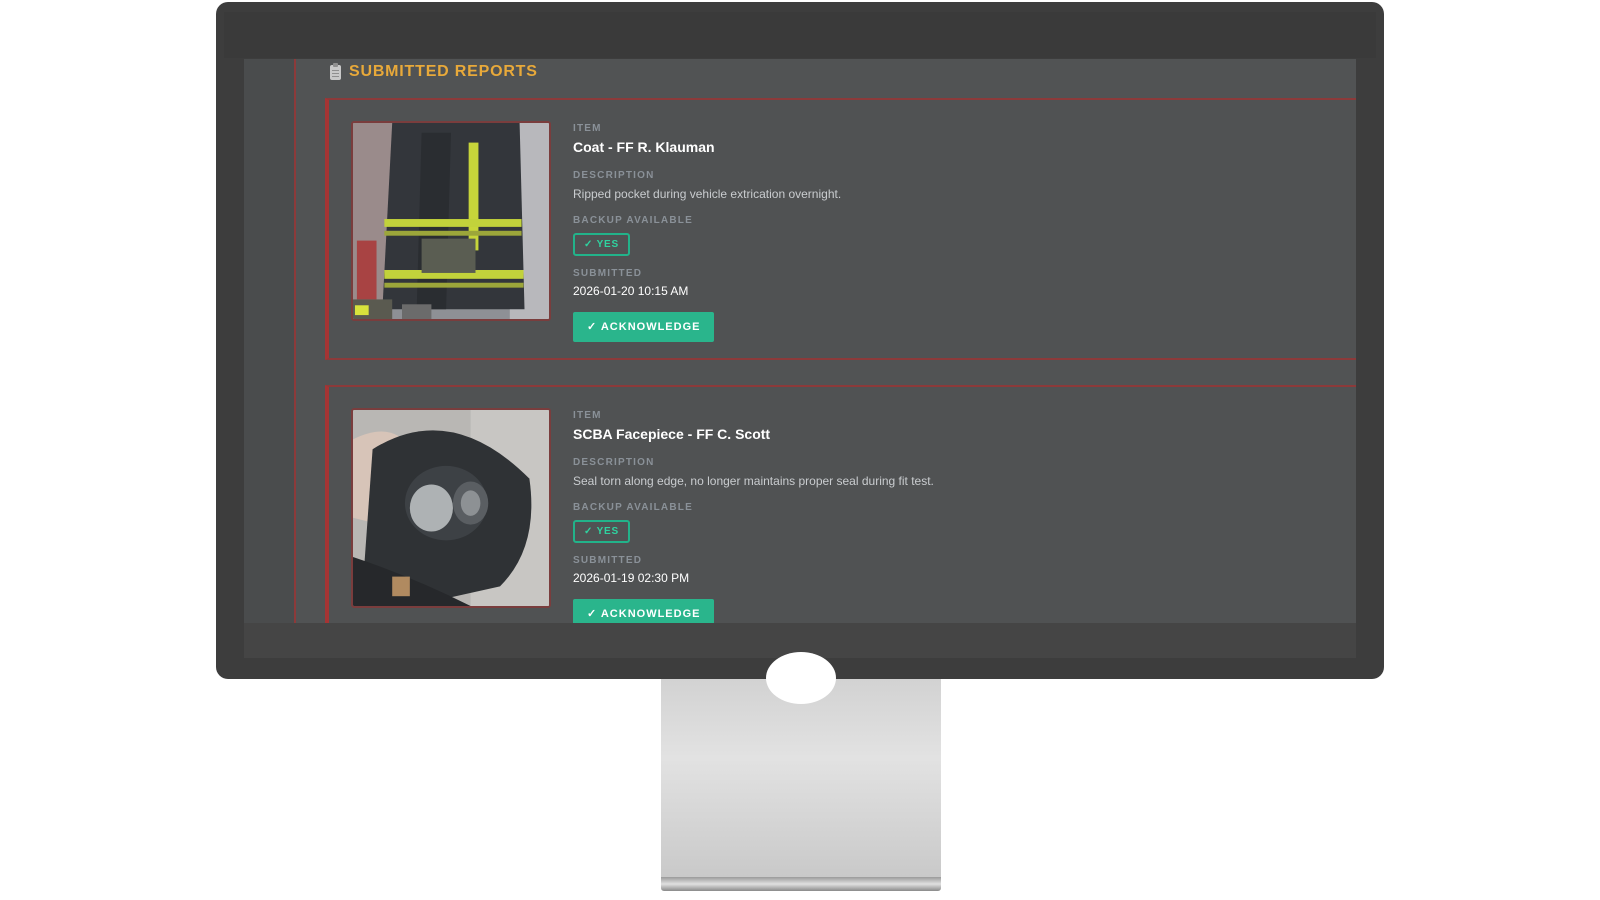  I want to click on item-name: Coat - FF R. Klauman, so click(644, 147).